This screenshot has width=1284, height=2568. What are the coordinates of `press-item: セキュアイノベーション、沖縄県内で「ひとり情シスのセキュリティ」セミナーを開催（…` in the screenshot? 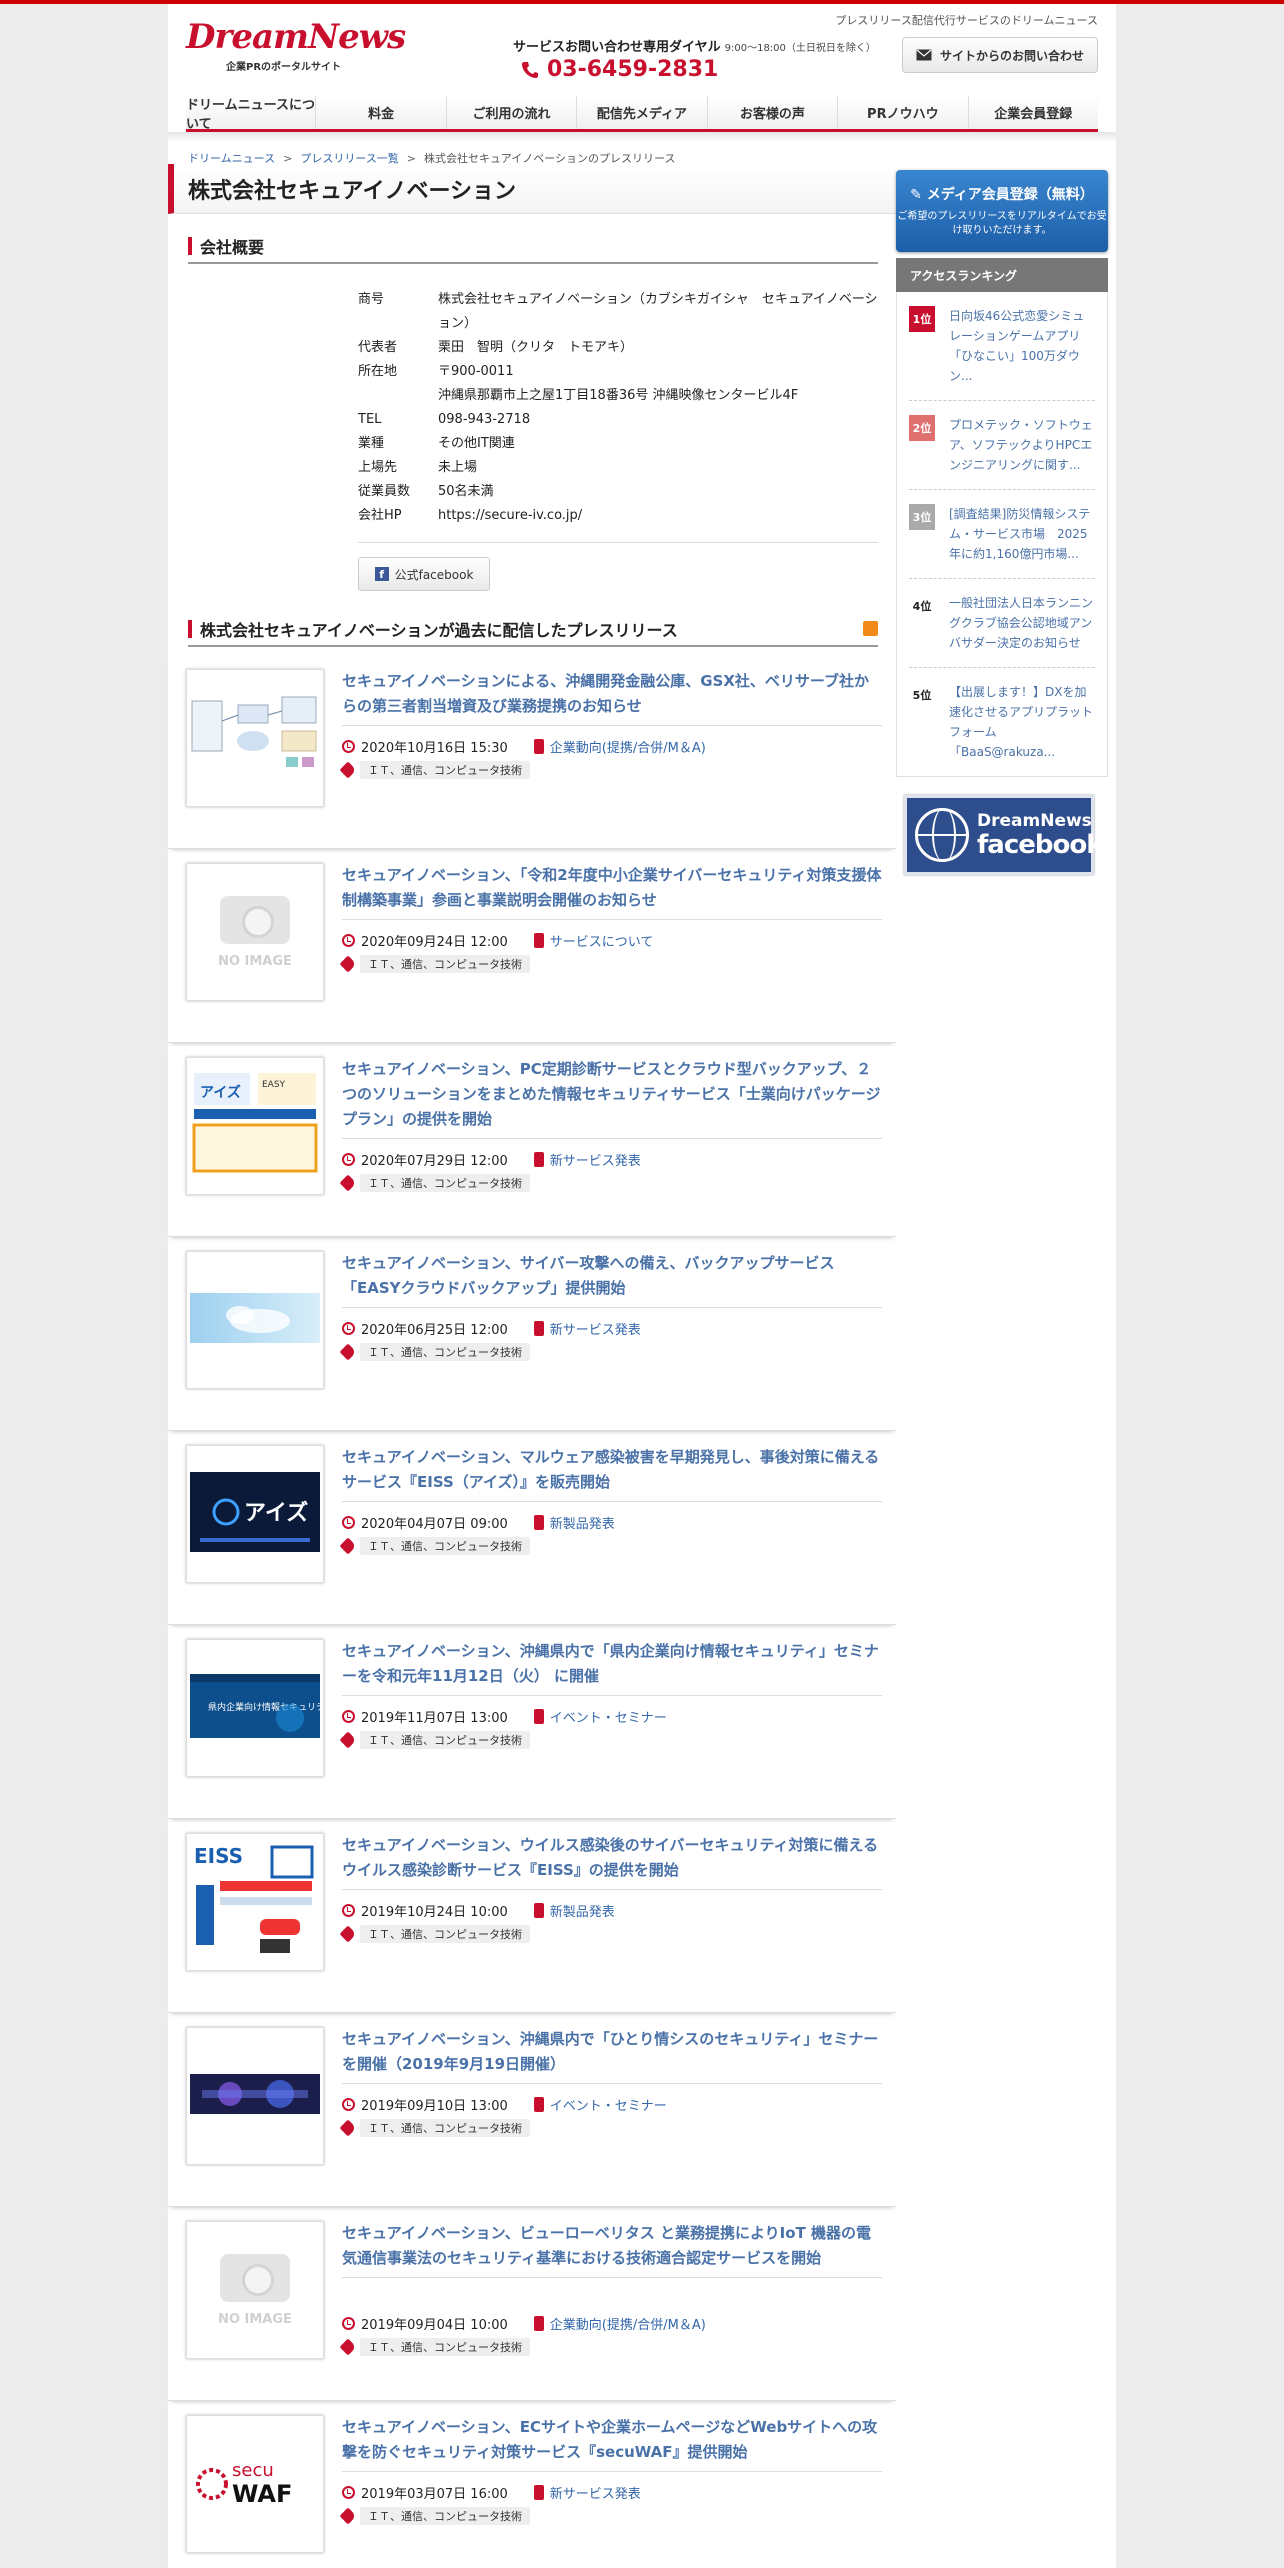 It's located at (532, 2110).